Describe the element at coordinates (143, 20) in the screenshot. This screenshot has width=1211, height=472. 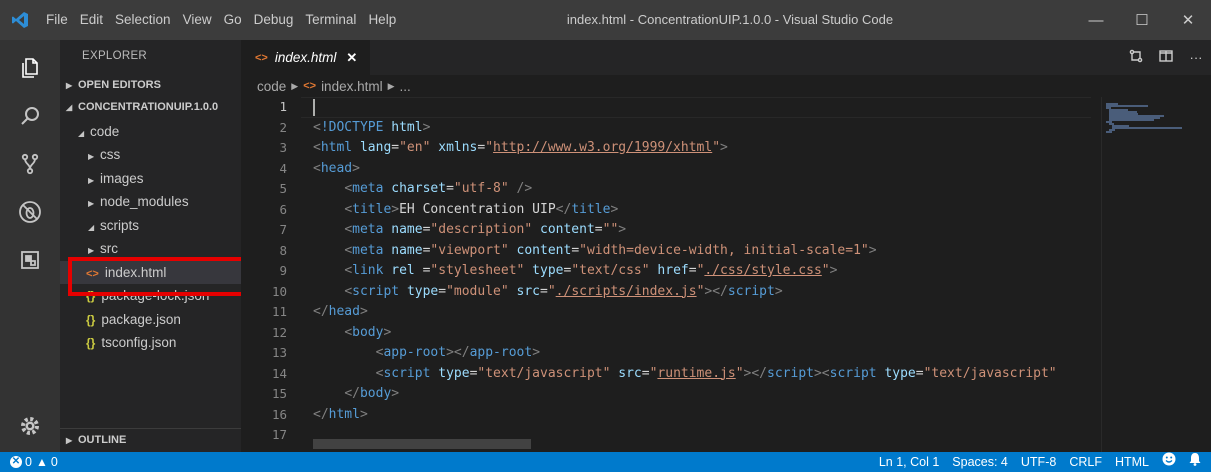
I see `menu-selection: Selection` at that location.